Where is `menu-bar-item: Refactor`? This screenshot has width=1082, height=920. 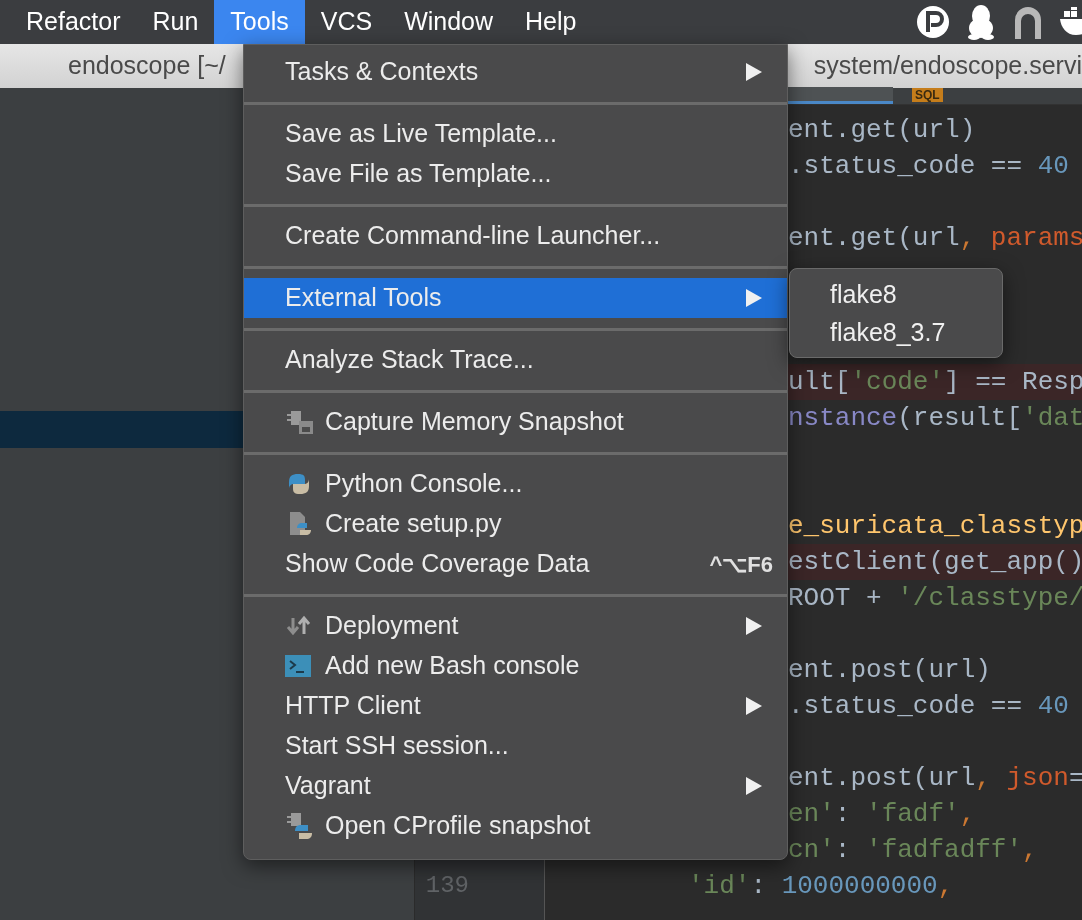
menu-bar-item: Refactor is located at coordinates (73, 22).